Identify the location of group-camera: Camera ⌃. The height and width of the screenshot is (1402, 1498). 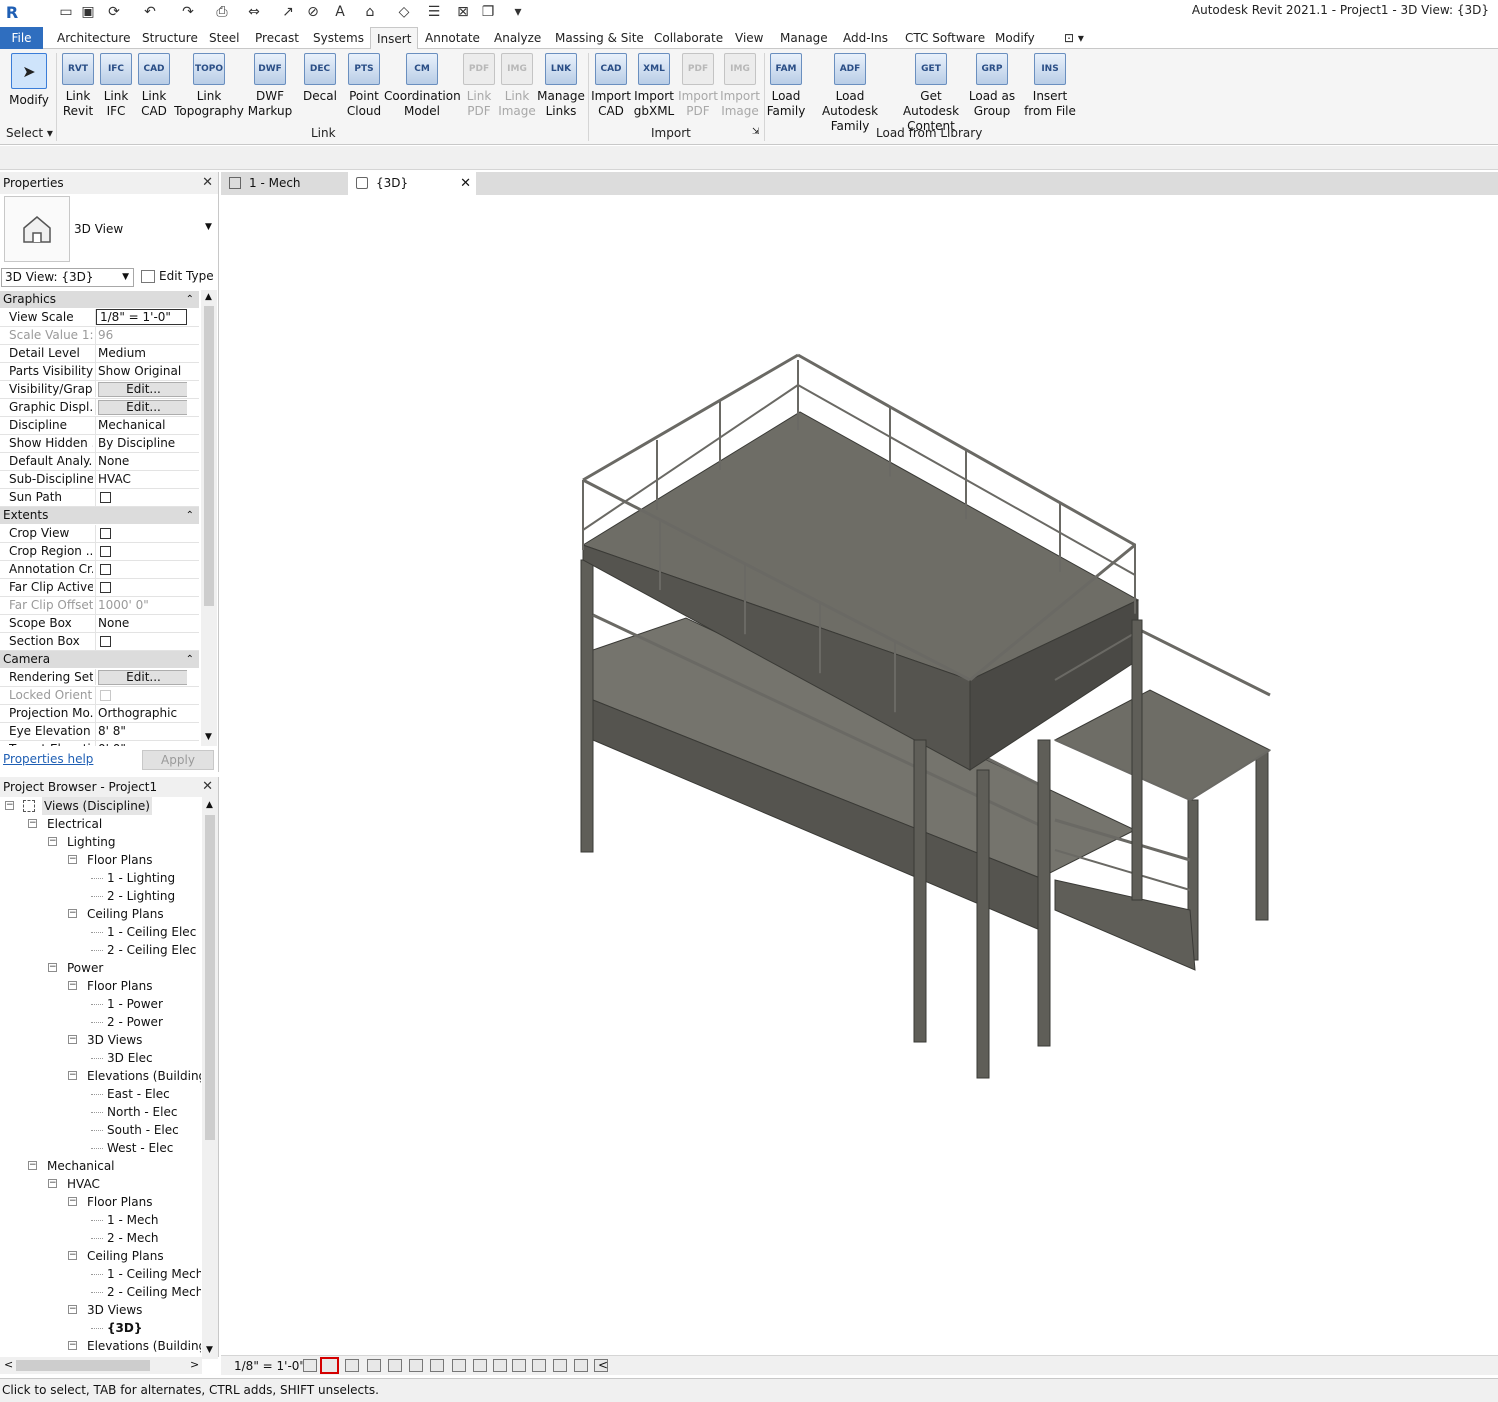
(99, 659).